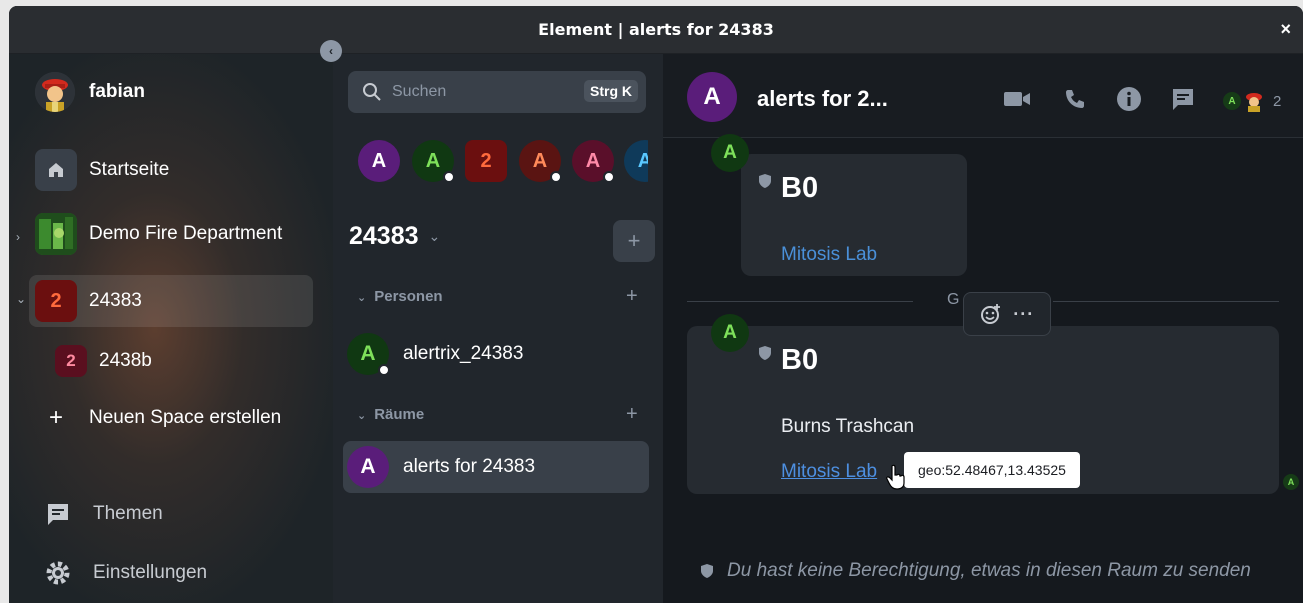 The height and width of the screenshot is (603, 1303). What do you see at coordinates (394, 236) in the screenshot?
I see `space-title: 24383 ⌄` at bounding box center [394, 236].